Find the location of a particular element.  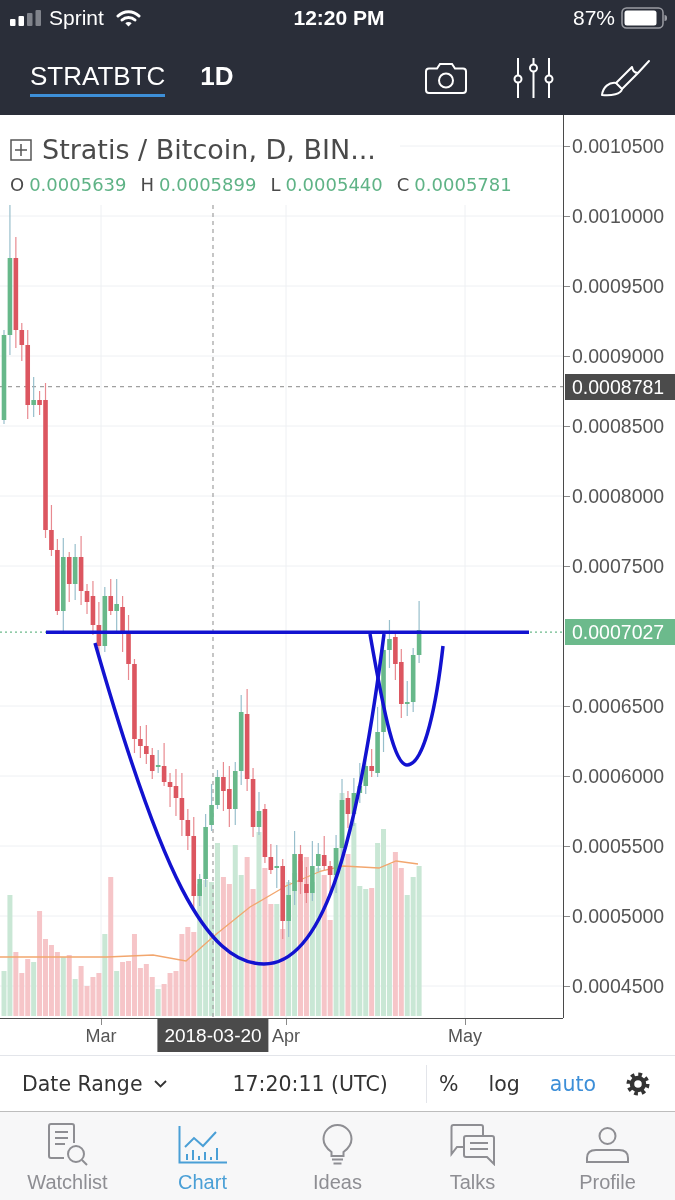

settings-icon is located at coordinates (638, 1083).